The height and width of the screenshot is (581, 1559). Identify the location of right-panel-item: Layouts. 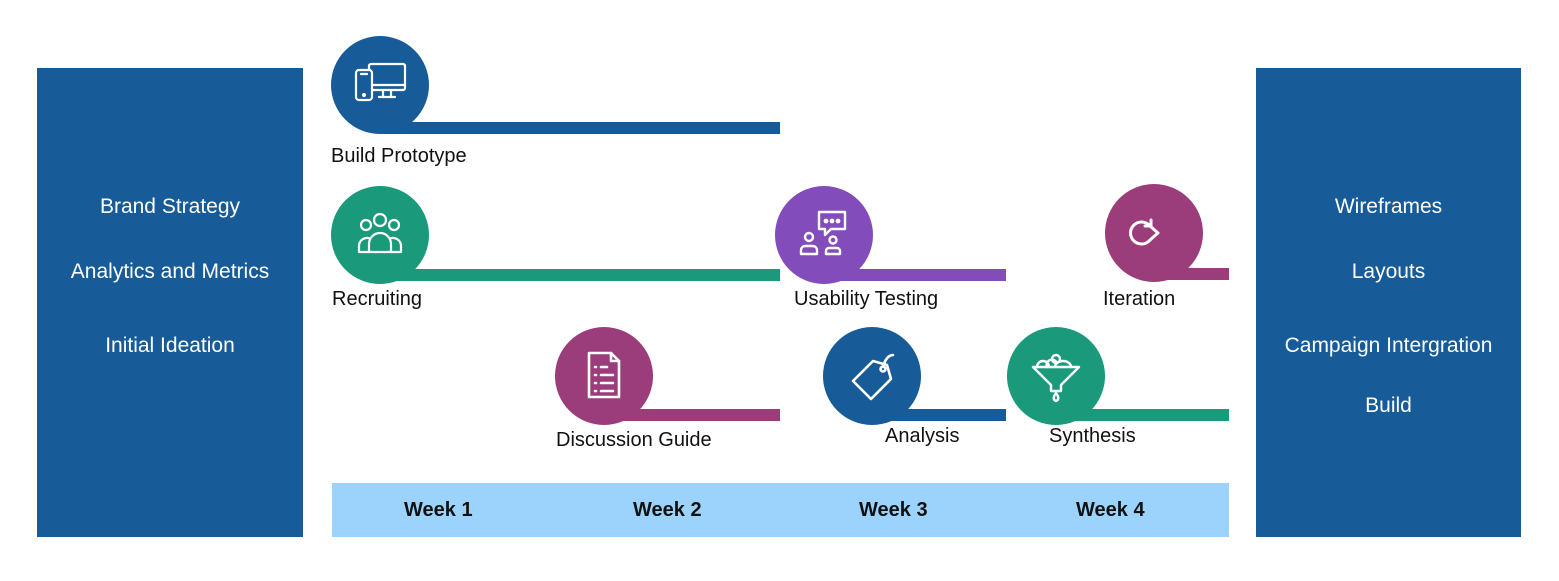
(1388, 271).